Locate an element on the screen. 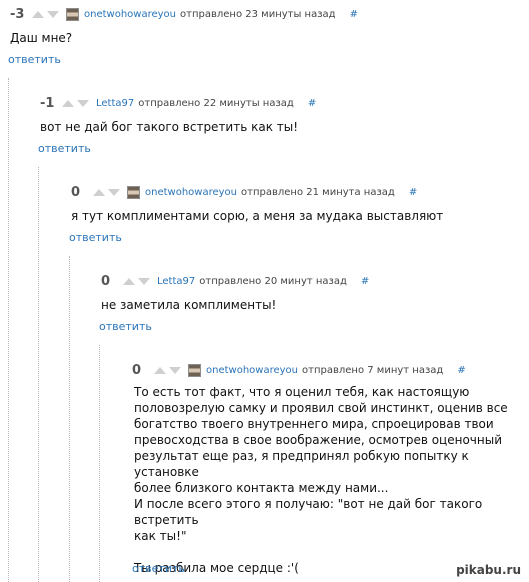 This screenshot has width=529, height=582. comment-timestamp: отправлено 22 минуты назад is located at coordinates (216, 103).